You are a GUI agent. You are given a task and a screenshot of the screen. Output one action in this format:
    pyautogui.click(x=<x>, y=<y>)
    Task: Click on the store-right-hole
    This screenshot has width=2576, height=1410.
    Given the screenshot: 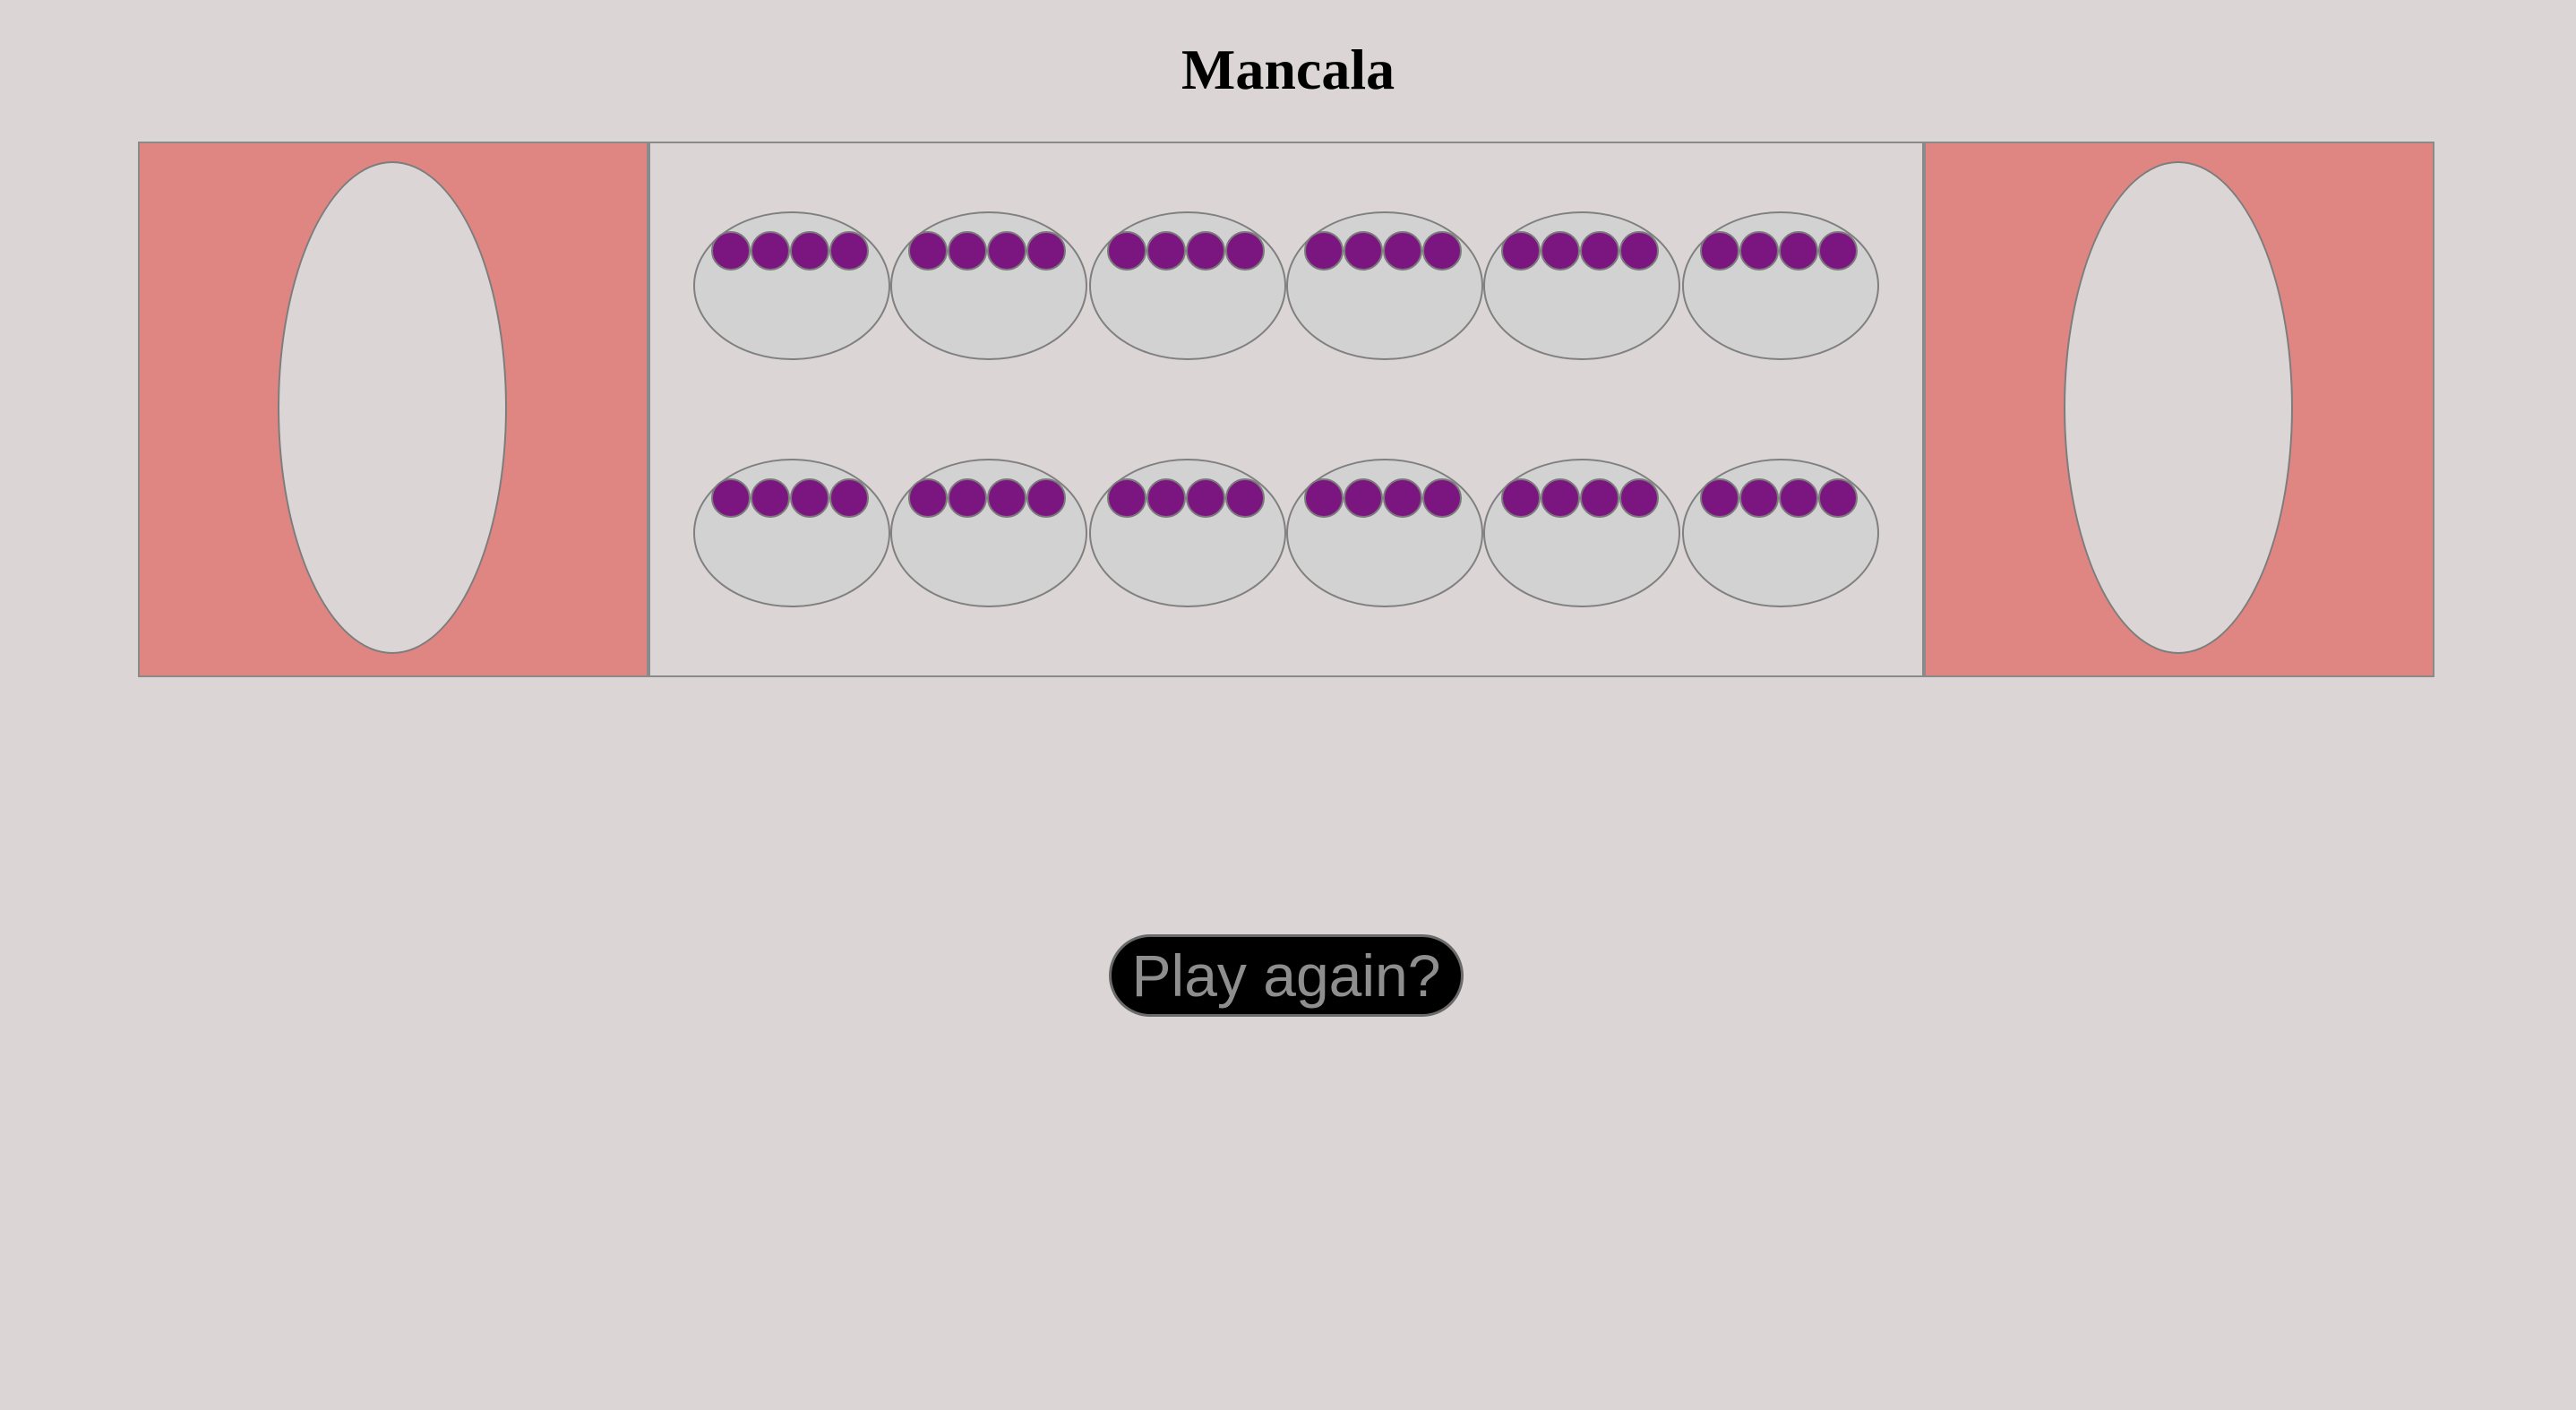 What is the action you would take?
    pyautogui.click(x=2178, y=407)
    